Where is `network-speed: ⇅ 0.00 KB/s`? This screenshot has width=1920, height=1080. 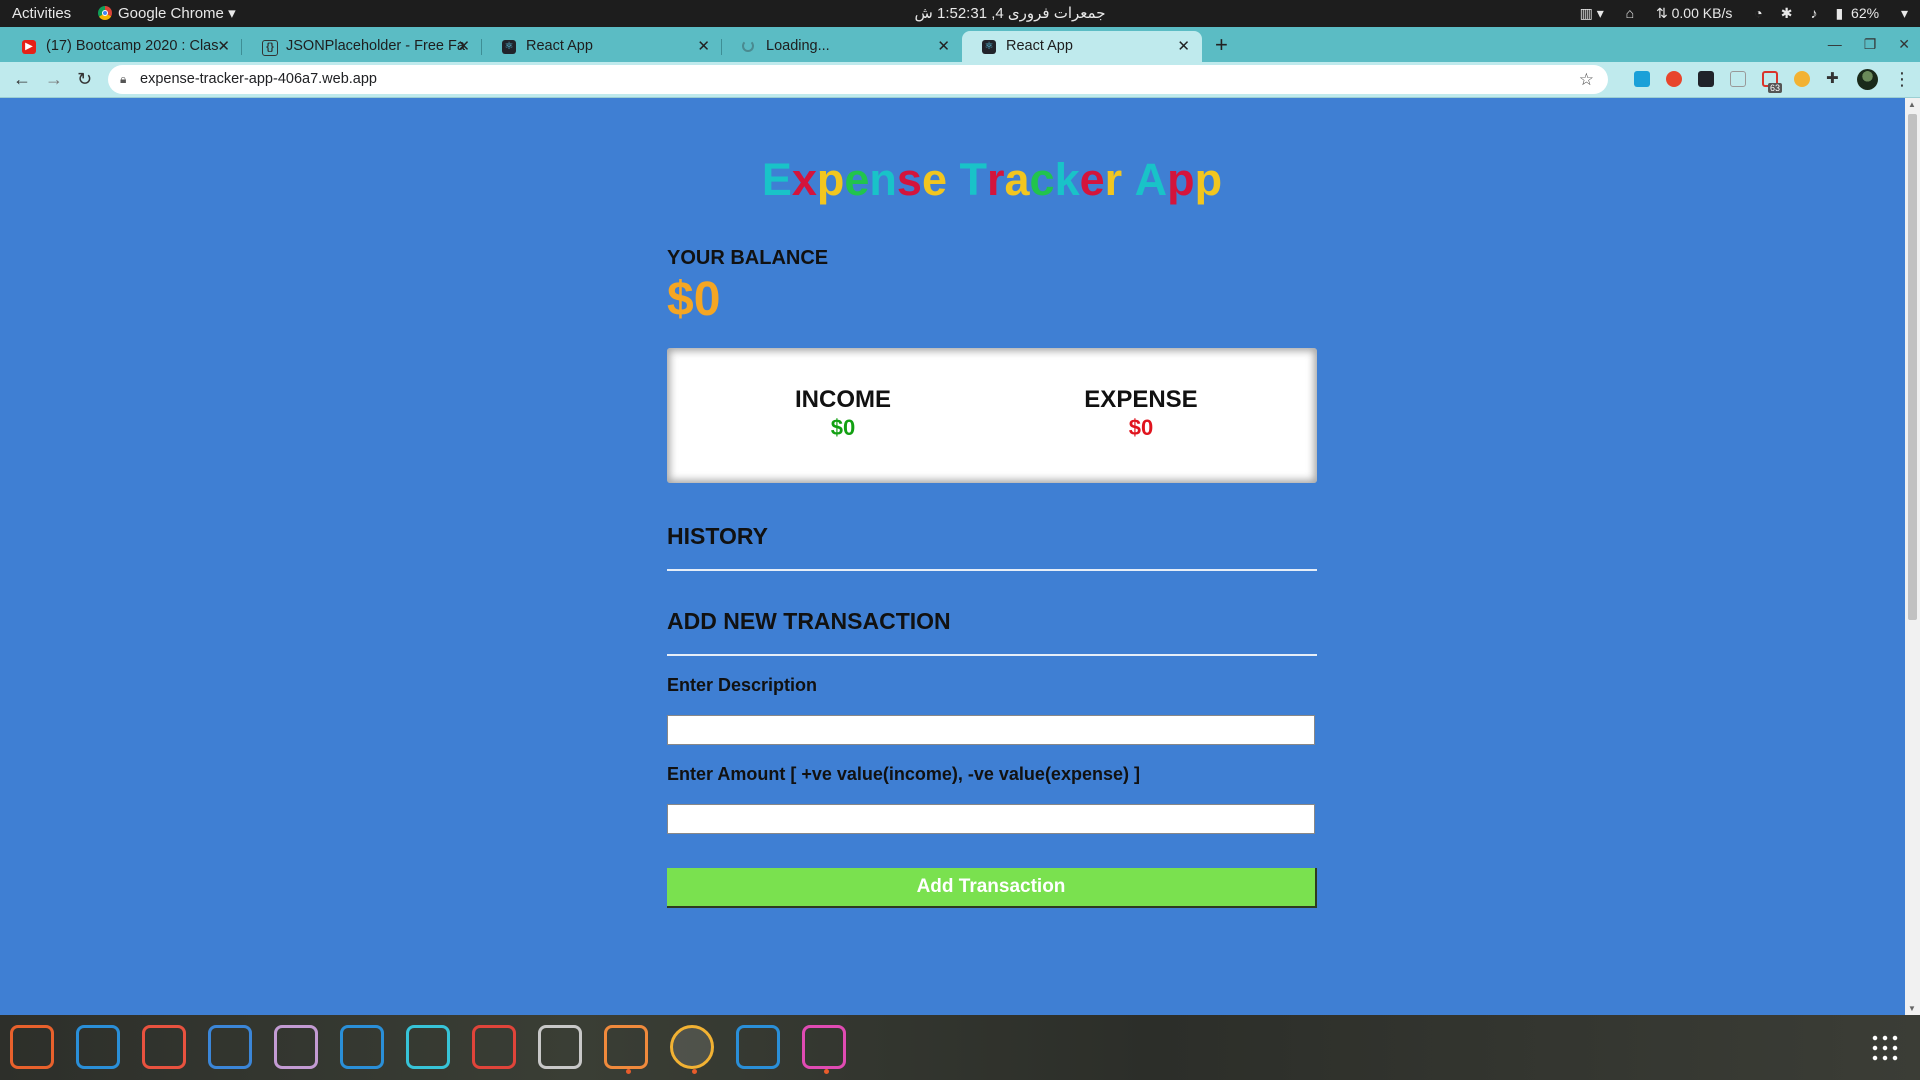 network-speed: ⇅ 0.00 KB/s is located at coordinates (1694, 13).